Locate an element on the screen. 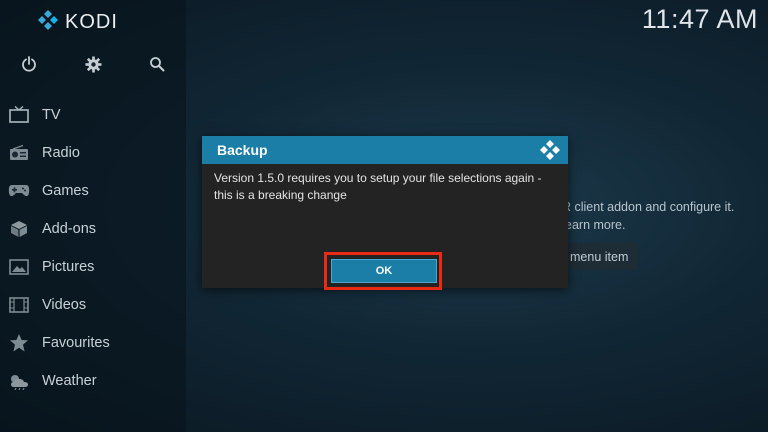 This screenshot has height=432, width=768. sidebar-item-radio: Radio is located at coordinates (93, 153).